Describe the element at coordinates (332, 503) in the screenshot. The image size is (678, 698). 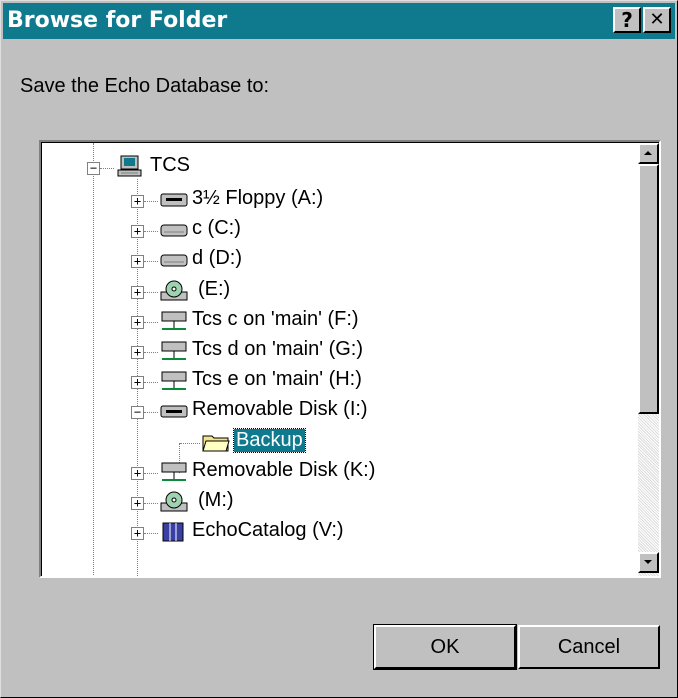
I see `tree-node-item: + (M:)` at that location.